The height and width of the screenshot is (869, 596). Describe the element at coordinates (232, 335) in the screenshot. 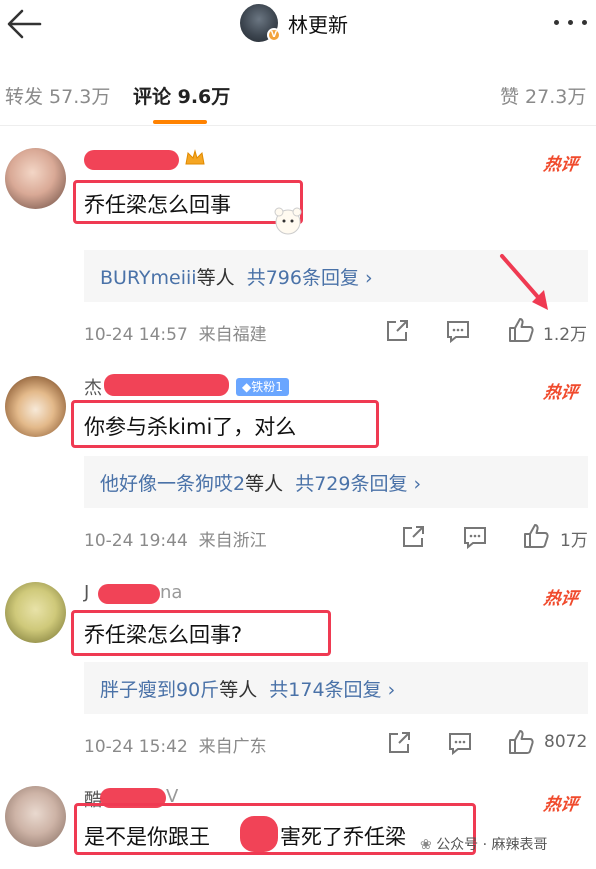

I see `comment-location: 来自福建` at that location.